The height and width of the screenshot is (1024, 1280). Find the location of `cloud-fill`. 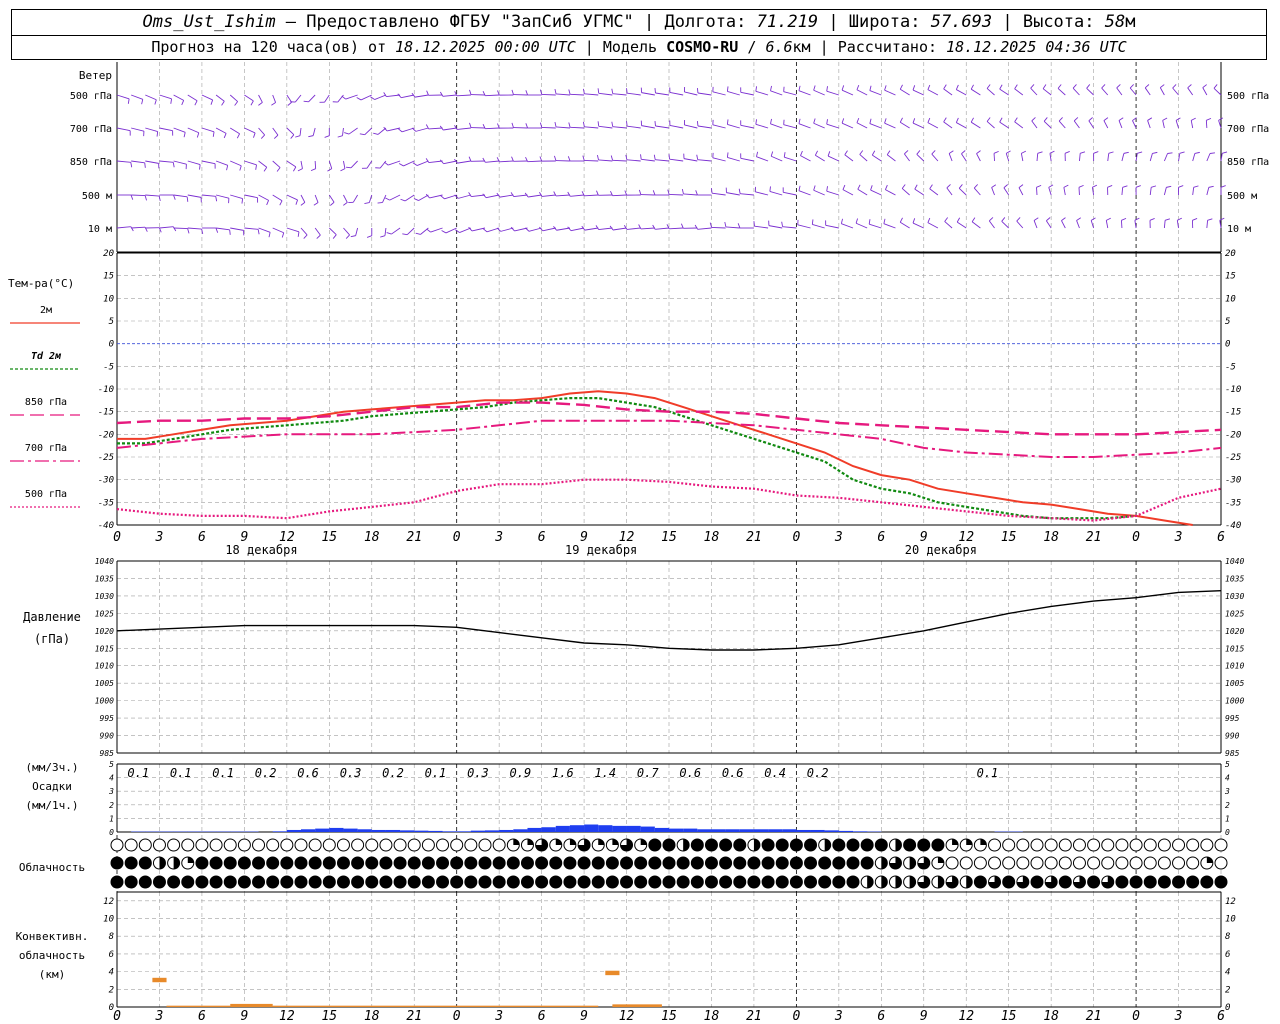

cloud-fill is located at coordinates (912, 863).